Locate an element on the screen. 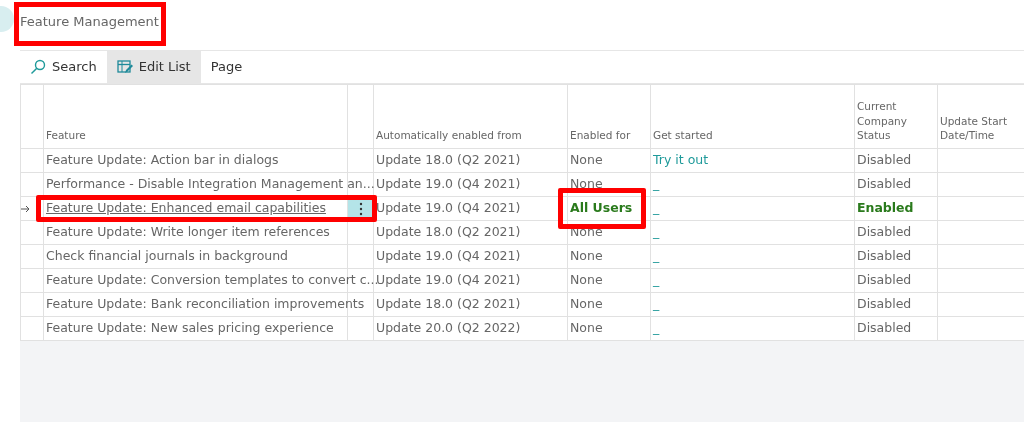 This screenshot has width=1024, height=422. edit-list-icon is located at coordinates (124, 67).